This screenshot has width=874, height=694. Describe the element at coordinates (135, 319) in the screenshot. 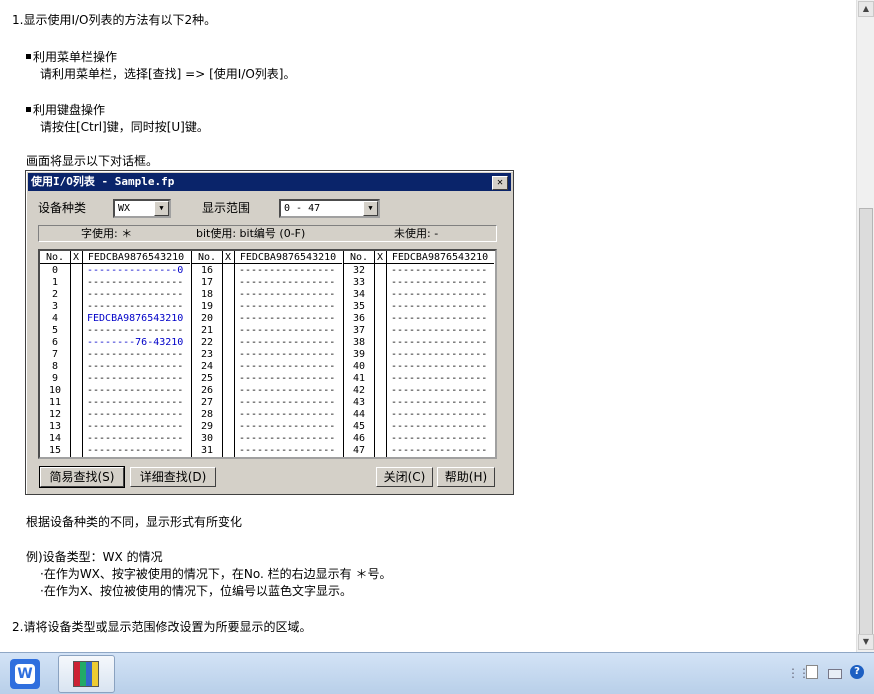

I see `table-row-bits: FEDCBA9876543210` at that location.